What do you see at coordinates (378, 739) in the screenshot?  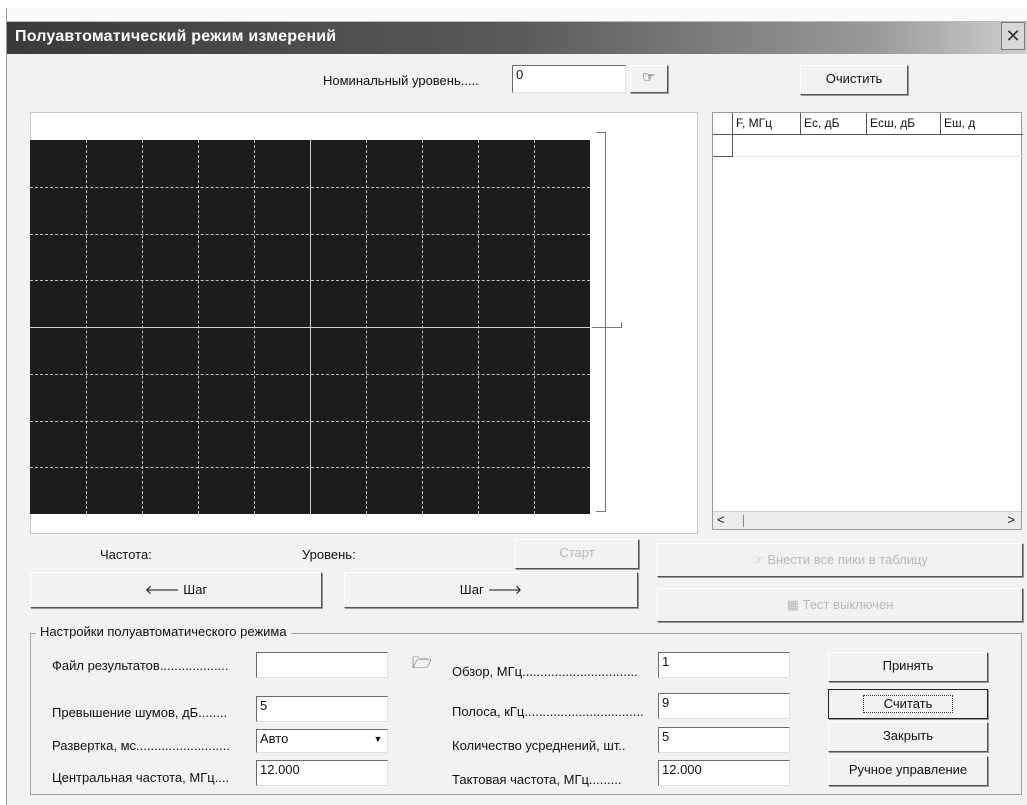 I see `chevron-down-icon: ▼` at bounding box center [378, 739].